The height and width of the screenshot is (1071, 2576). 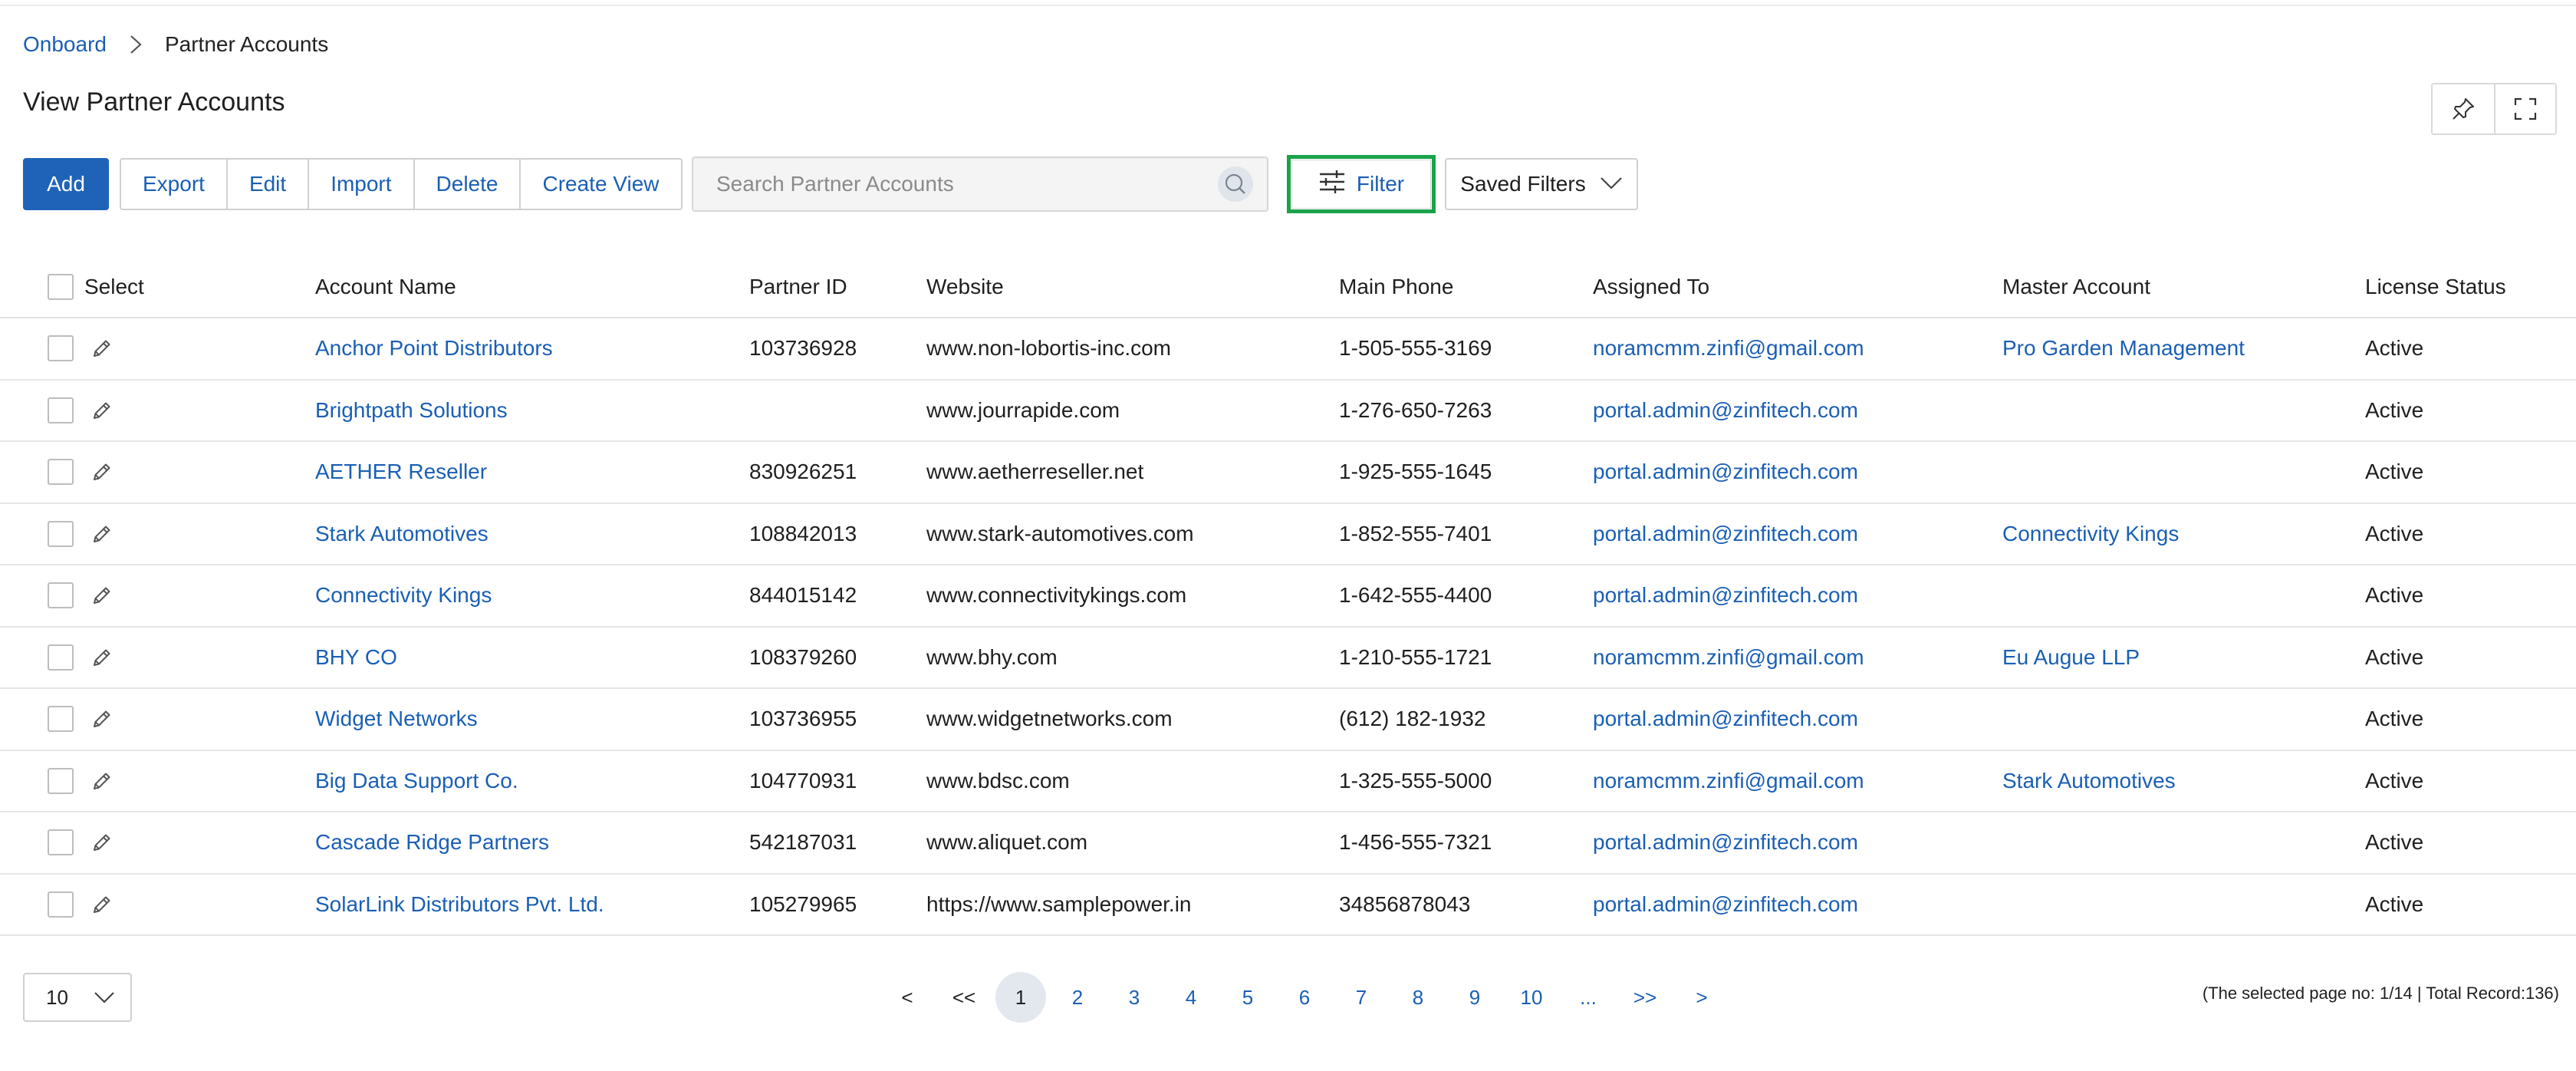 What do you see at coordinates (1134, 997) in the screenshot?
I see `page-number-button: 3` at bounding box center [1134, 997].